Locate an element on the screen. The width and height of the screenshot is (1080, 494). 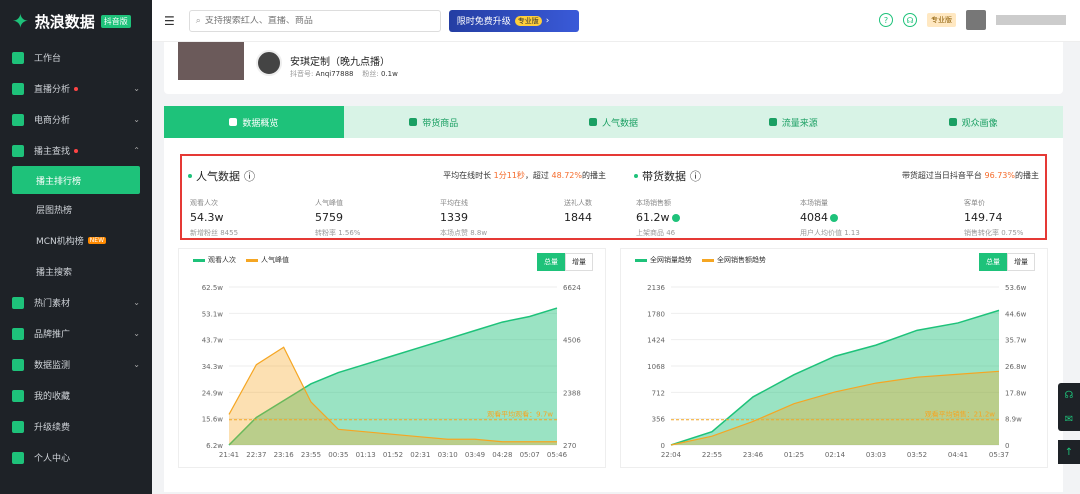
logo: ✦ 热浪数据 抖音版 is located at coordinates (76, 21).